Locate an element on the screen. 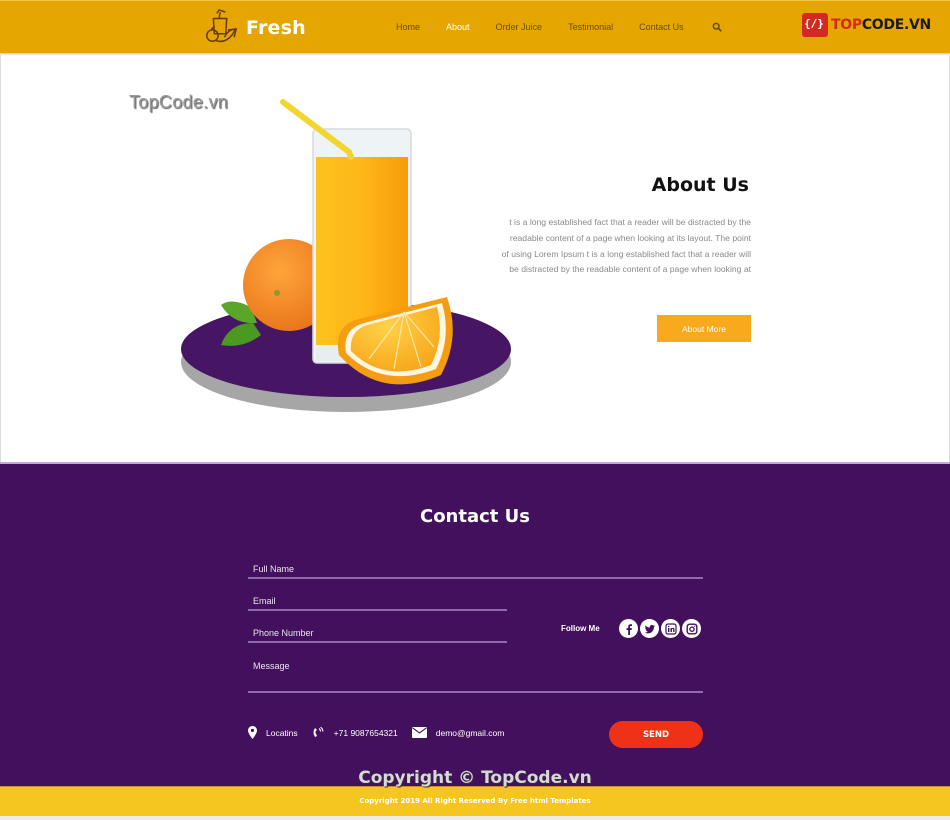 The image size is (950, 820). twitter-icon is located at coordinates (649, 628).